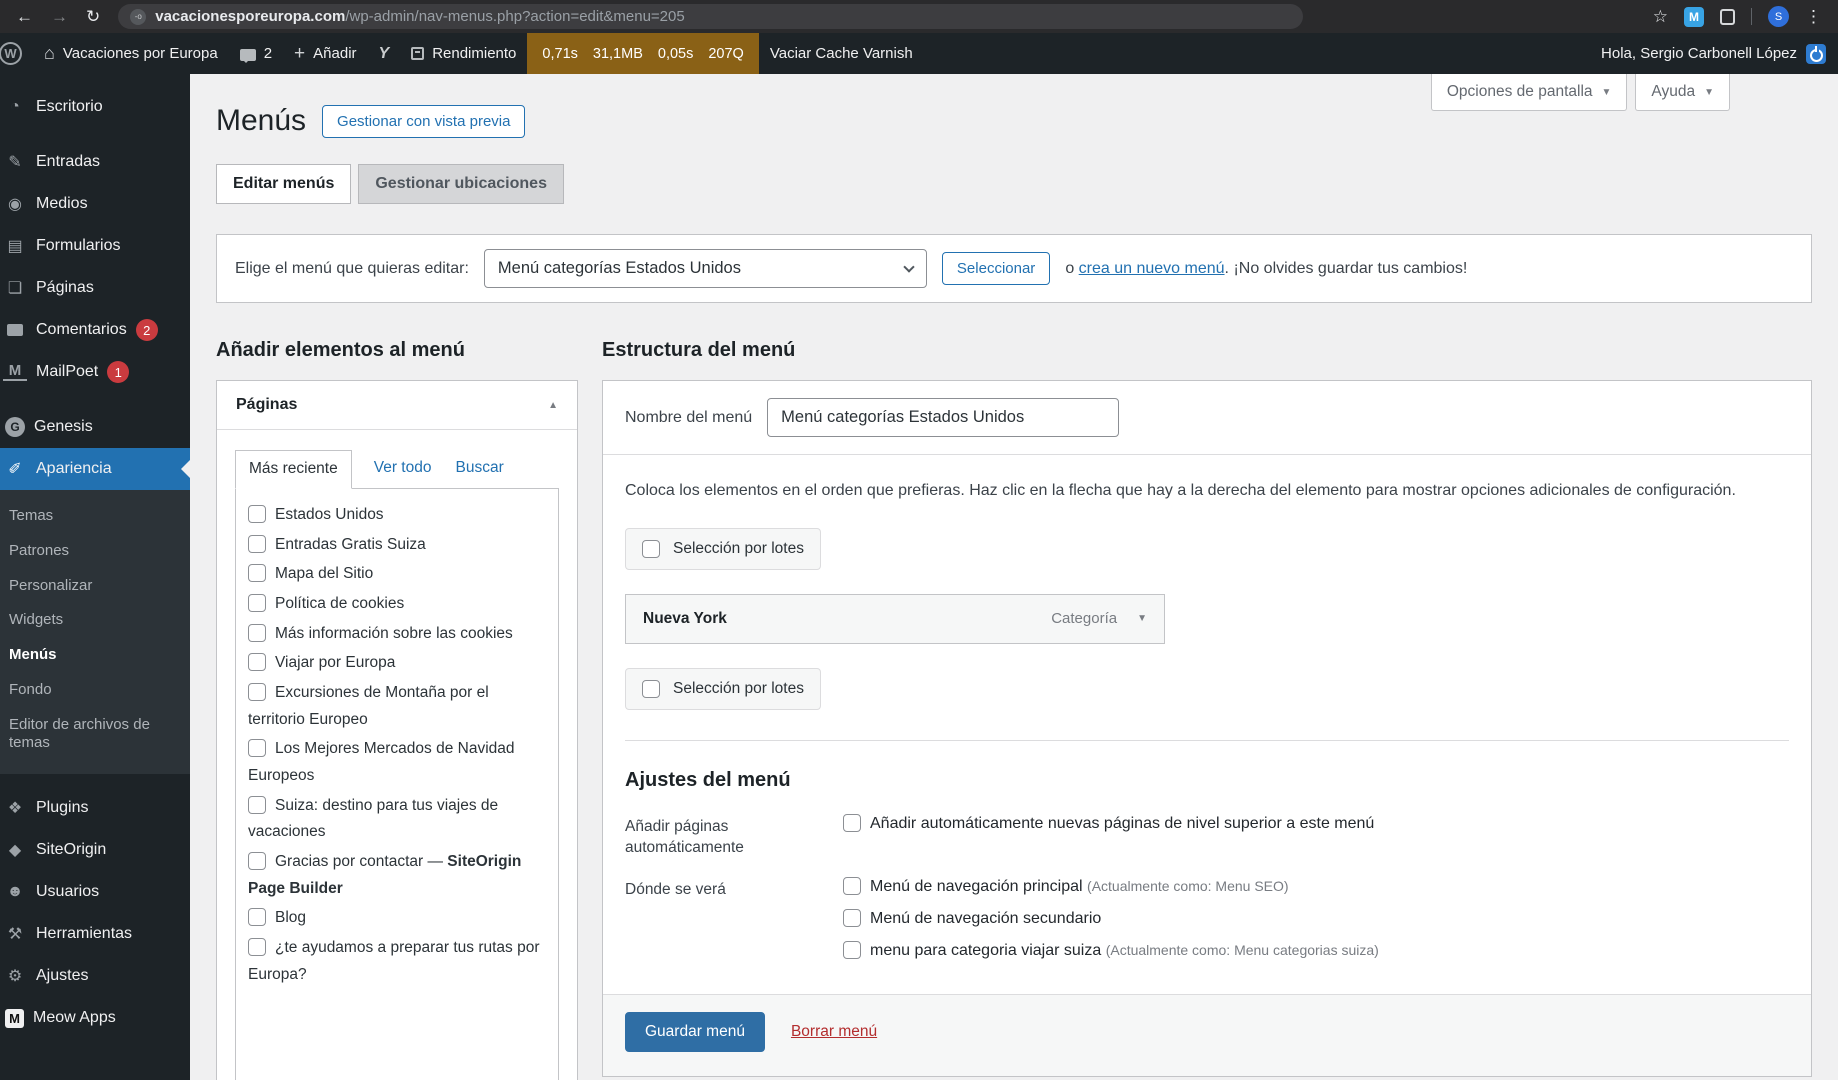 The image size is (1838, 1080). What do you see at coordinates (699, 350) in the screenshot?
I see `structure-heading: Estructura del menú` at bounding box center [699, 350].